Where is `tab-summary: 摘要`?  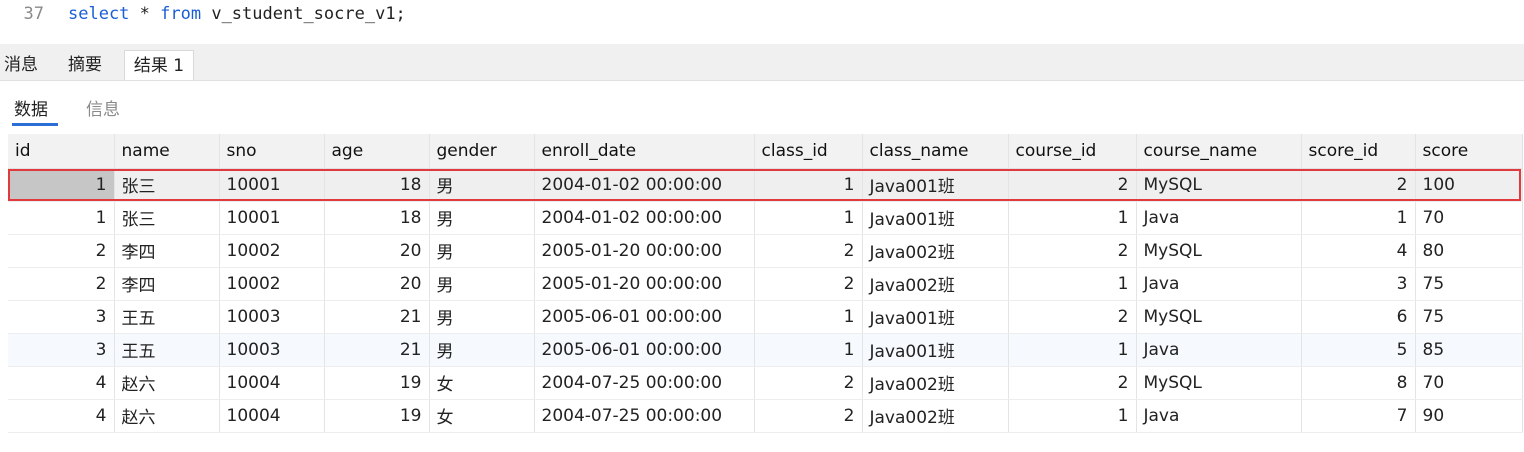 tab-summary: 摘要 is located at coordinates (85, 65).